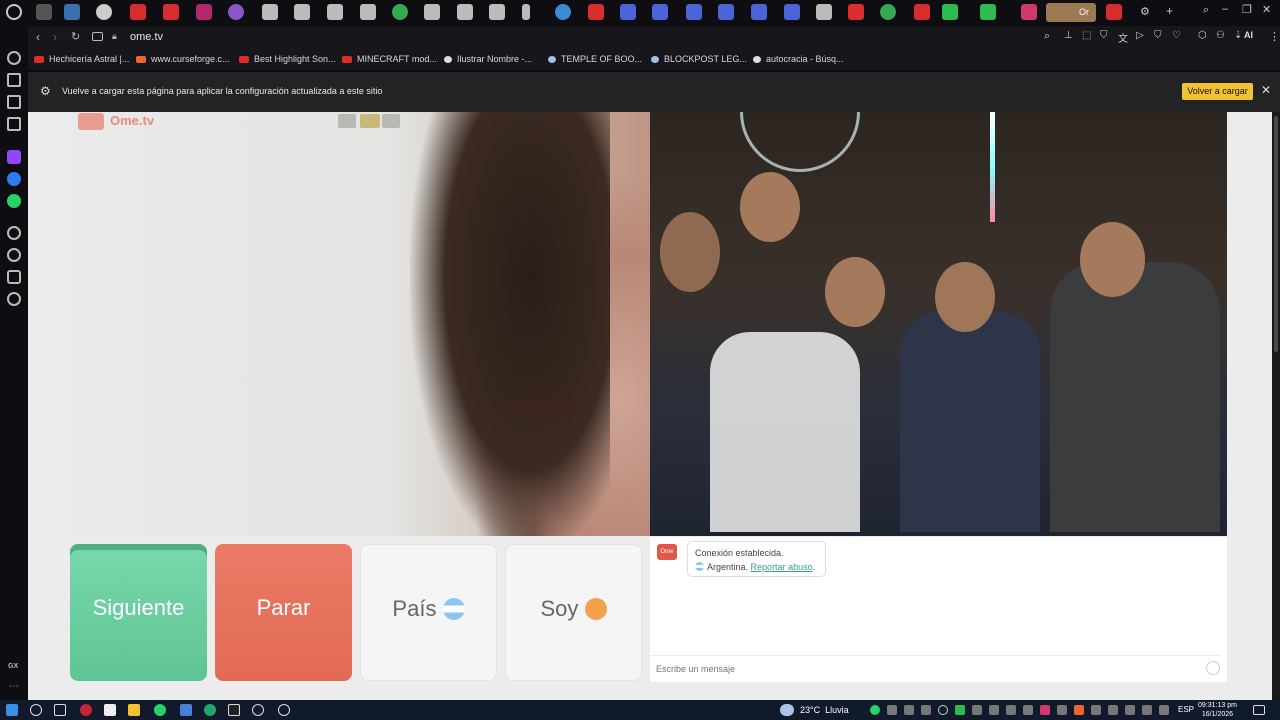  Describe the element at coordinates (428, 612) in the screenshot. I see `country-button: País` at that location.